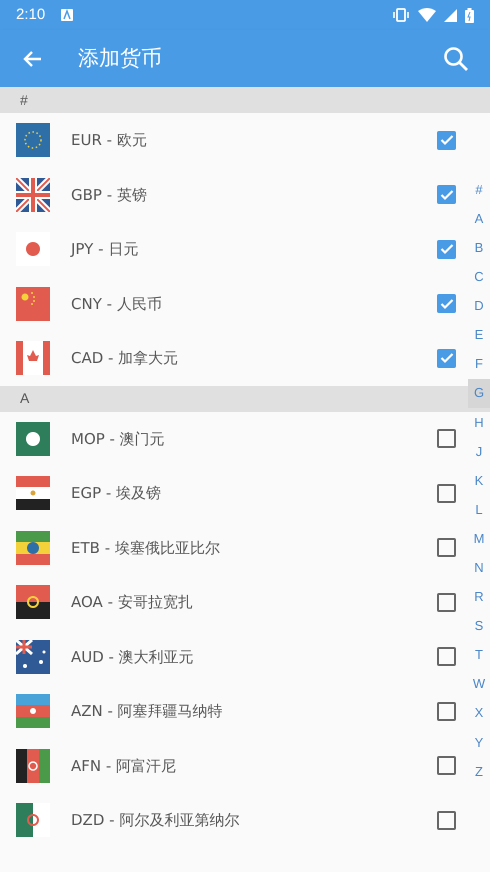 The width and height of the screenshot is (490, 872). What do you see at coordinates (479, 247) in the screenshot?
I see `index-letter: B` at bounding box center [479, 247].